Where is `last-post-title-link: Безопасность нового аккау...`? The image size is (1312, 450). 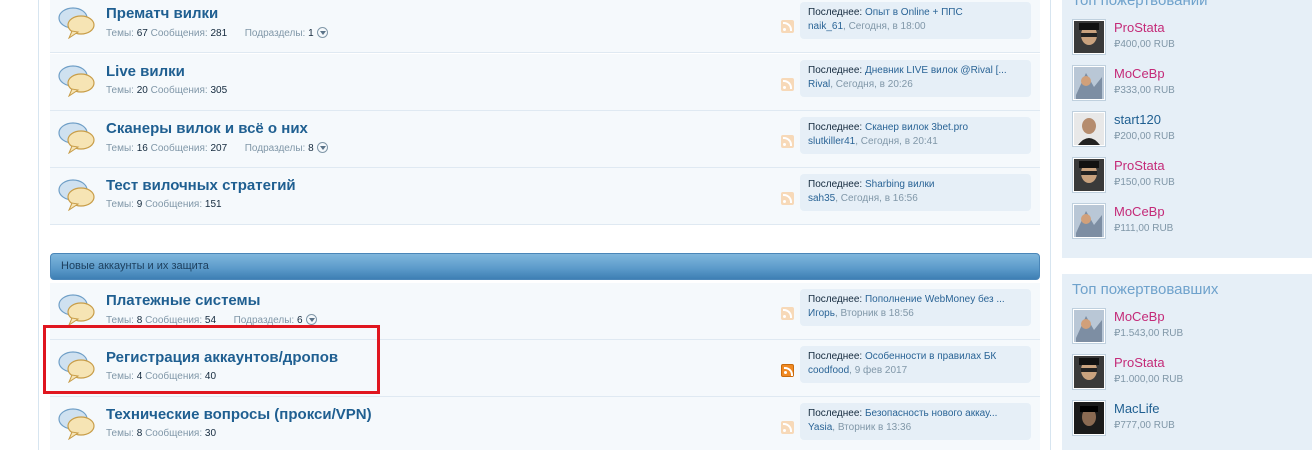
last-post-title-link: Безопасность нового аккау... is located at coordinates (931, 413).